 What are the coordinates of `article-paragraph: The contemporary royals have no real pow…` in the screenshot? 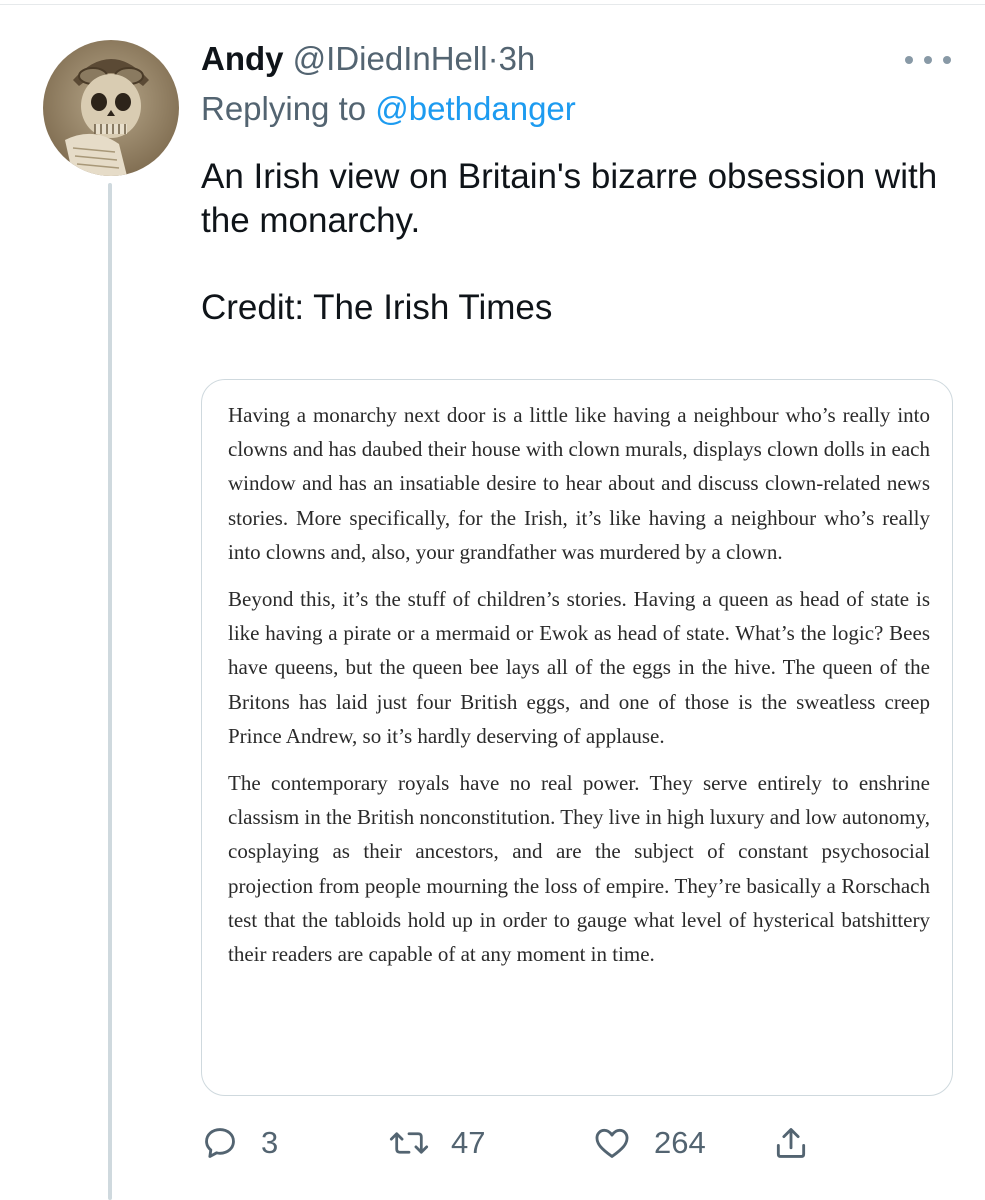 It's located at (579, 869).